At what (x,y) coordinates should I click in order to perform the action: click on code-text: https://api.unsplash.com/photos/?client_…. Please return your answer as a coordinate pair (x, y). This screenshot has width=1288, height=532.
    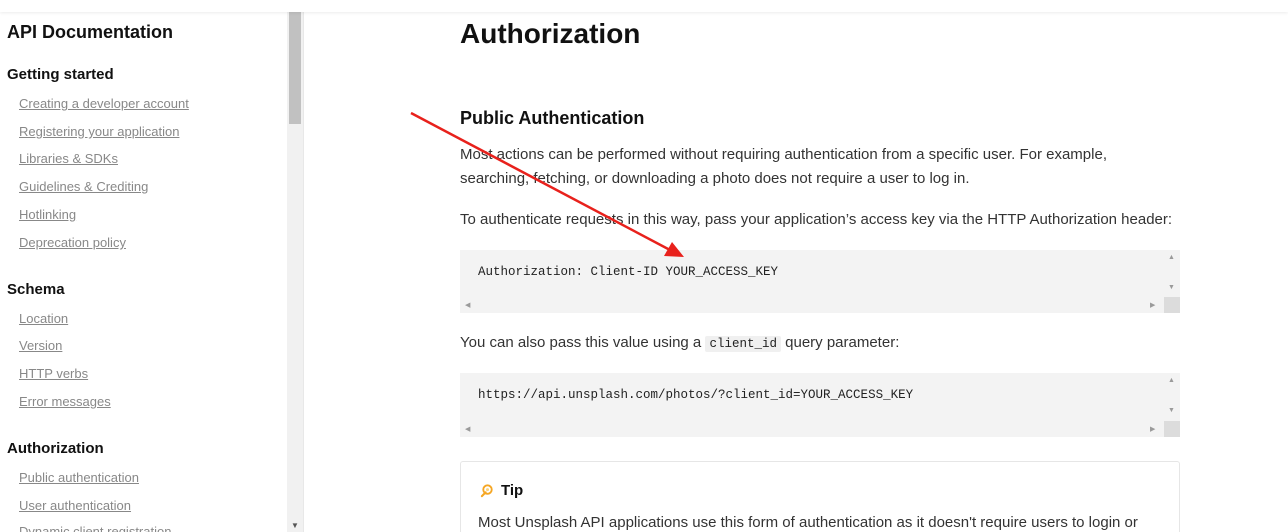
    Looking at the image, I should click on (696, 395).